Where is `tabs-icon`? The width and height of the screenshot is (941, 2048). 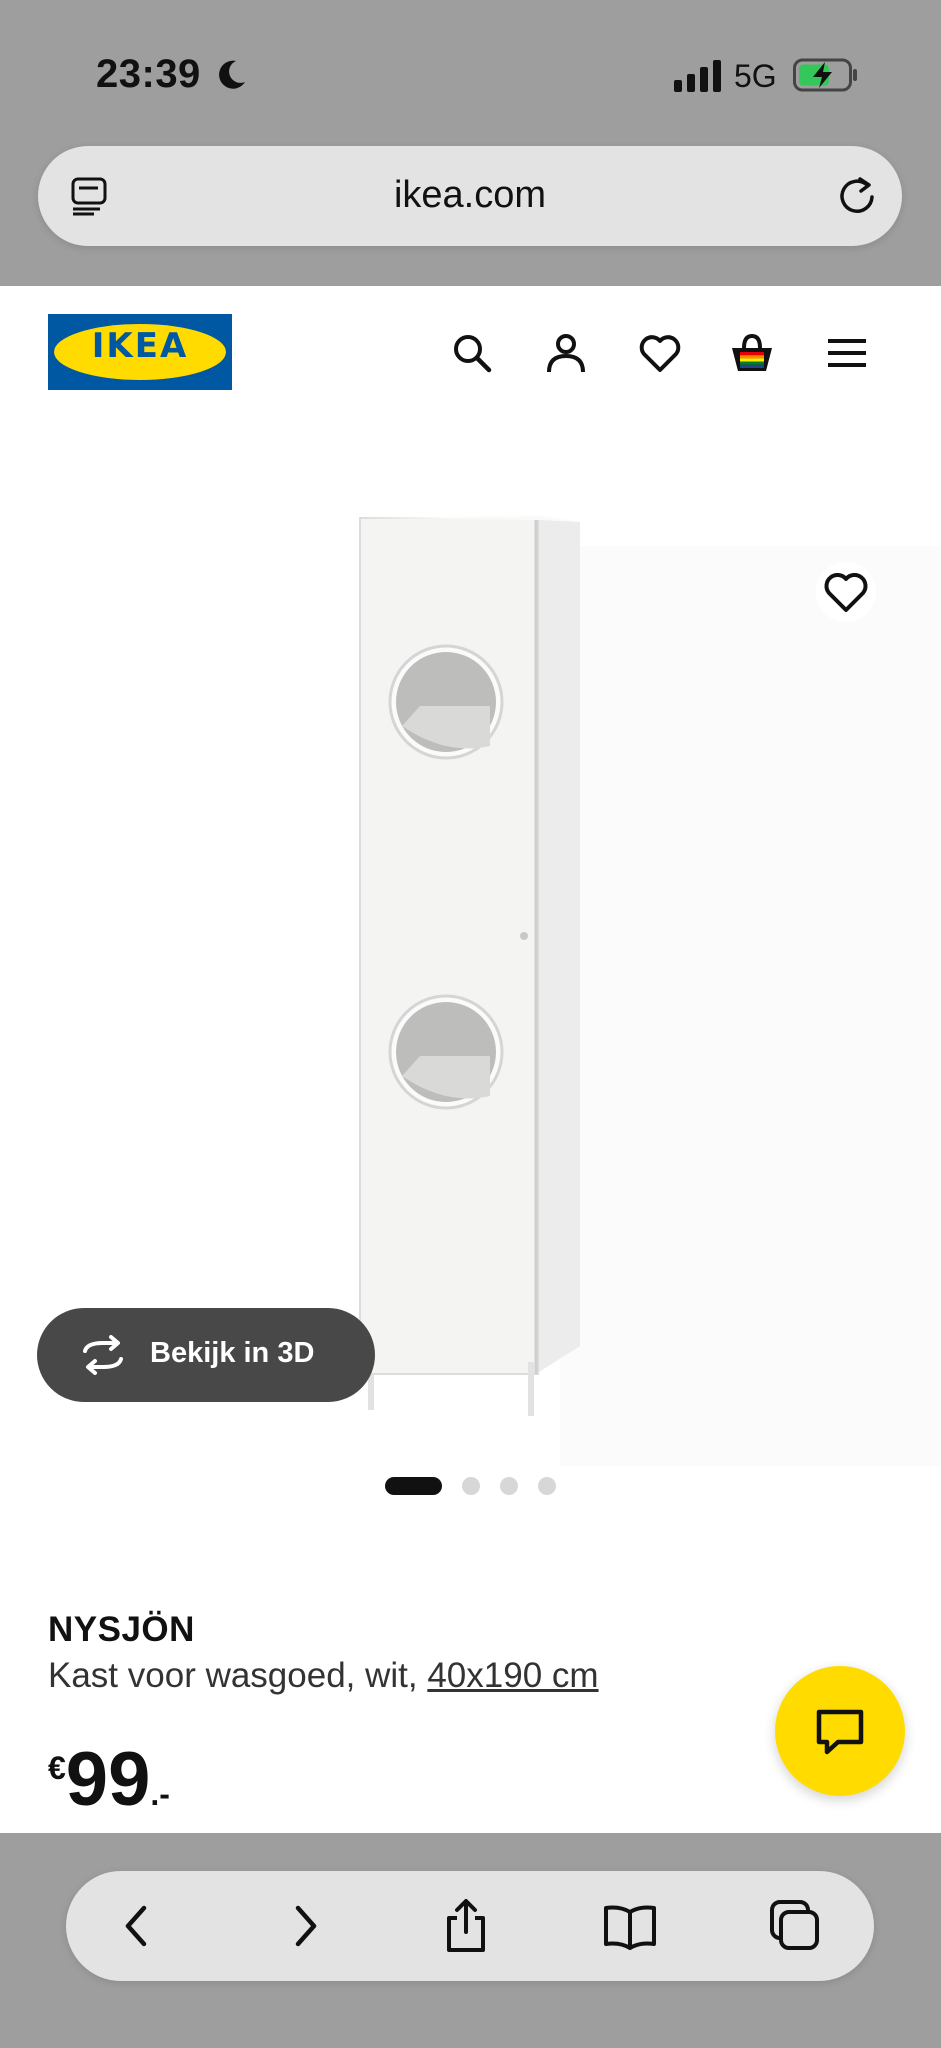 tabs-icon is located at coordinates (794, 1926).